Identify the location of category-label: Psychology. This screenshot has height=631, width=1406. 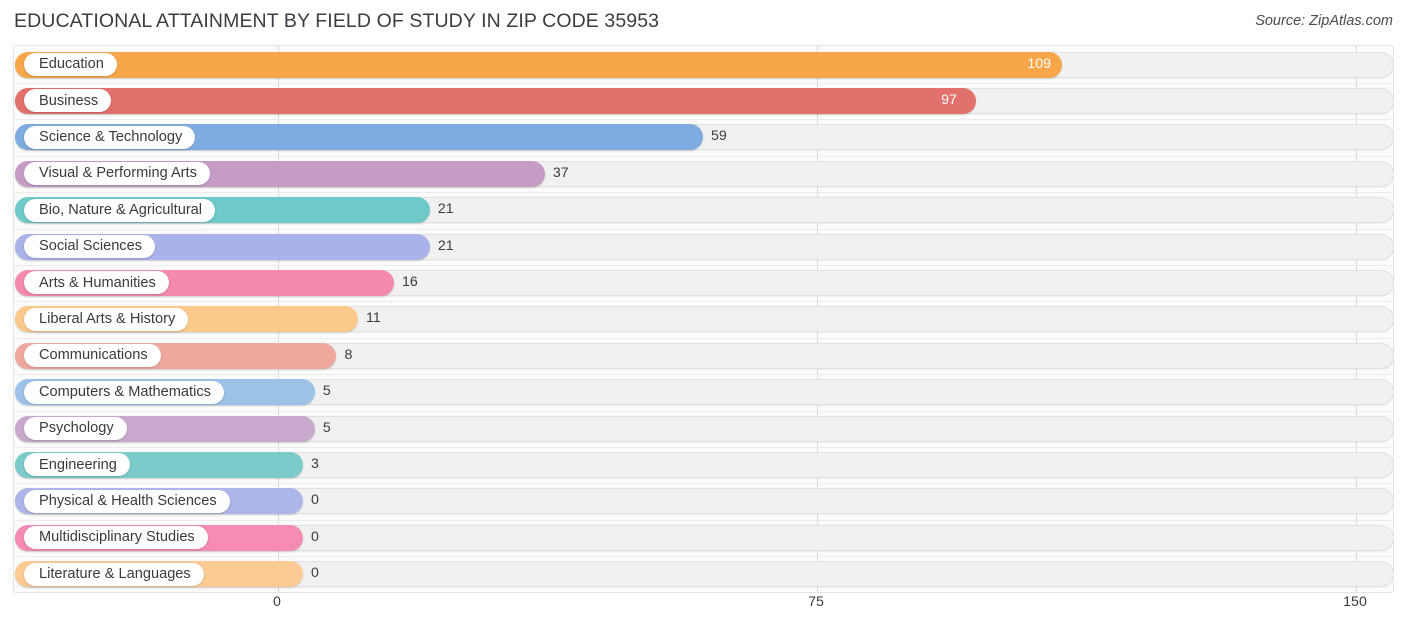
(76, 428).